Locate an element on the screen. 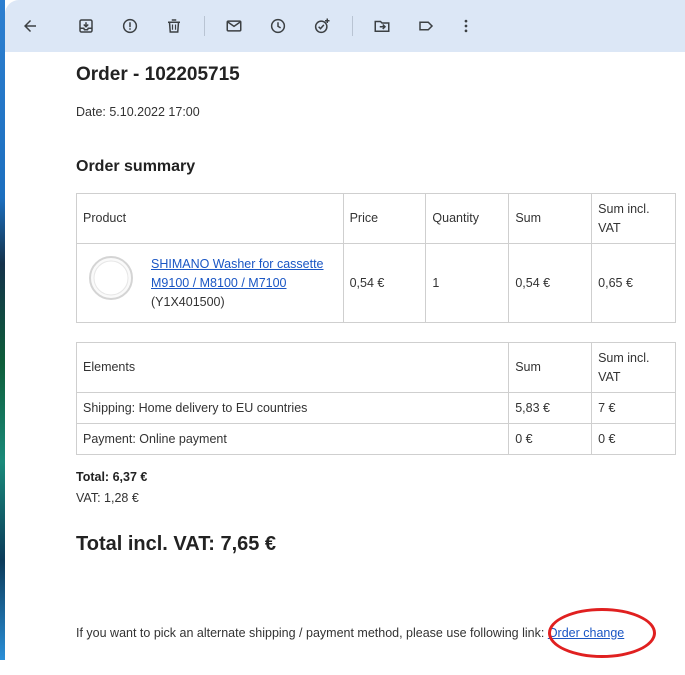  grand-total: Total incl. VAT: 7,65 € is located at coordinates (176, 544).